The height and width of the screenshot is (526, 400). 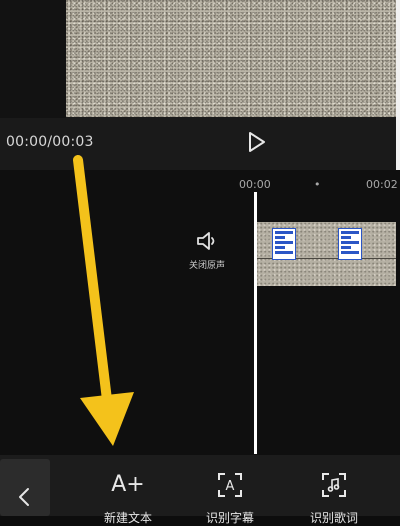 What do you see at coordinates (206, 241) in the screenshot?
I see `speaker-icon` at bounding box center [206, 241].